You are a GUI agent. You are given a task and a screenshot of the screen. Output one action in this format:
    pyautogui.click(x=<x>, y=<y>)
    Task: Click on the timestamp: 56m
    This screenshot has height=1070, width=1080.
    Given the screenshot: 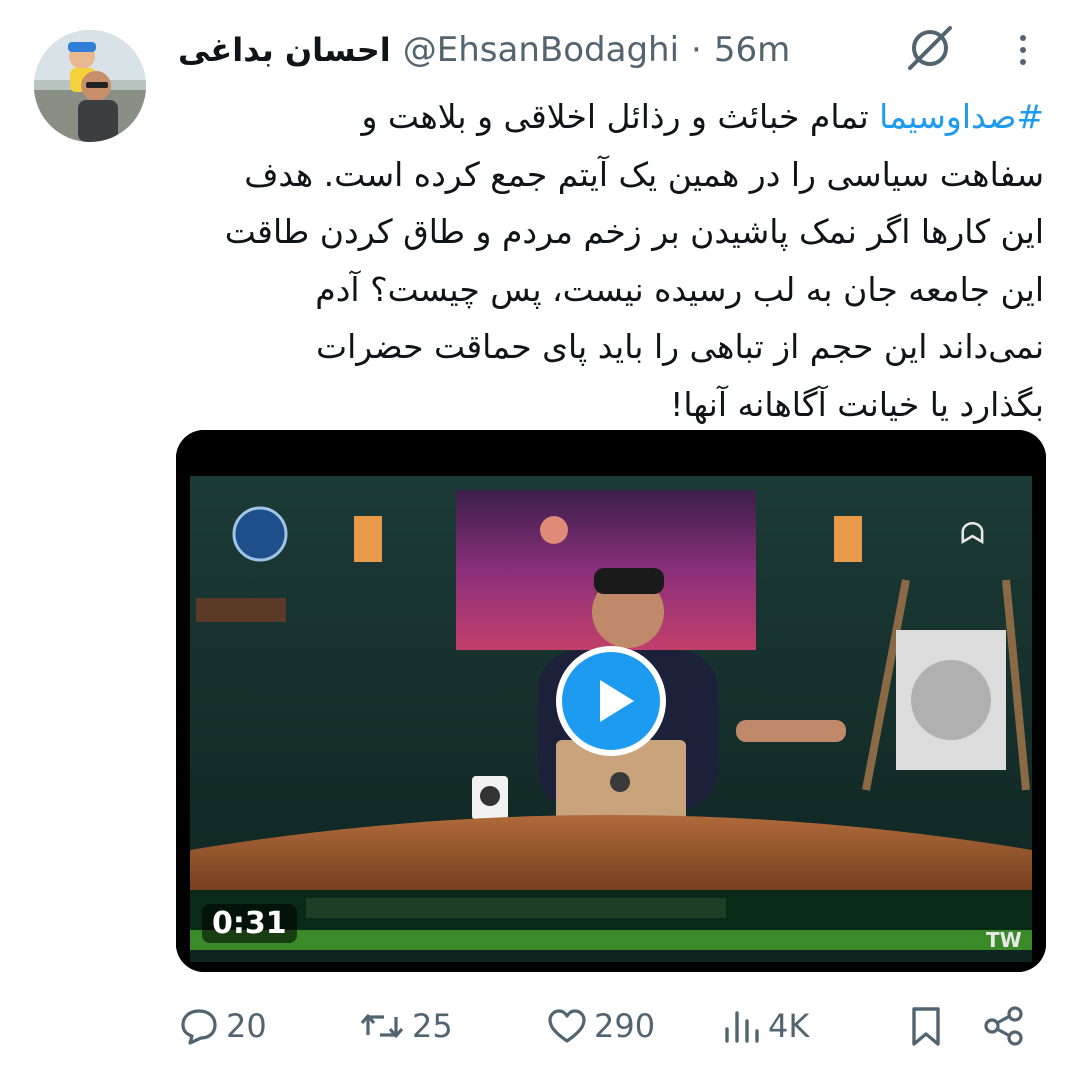 What is the action you would take?
    pyautogui.click(x=752, y=50)
    